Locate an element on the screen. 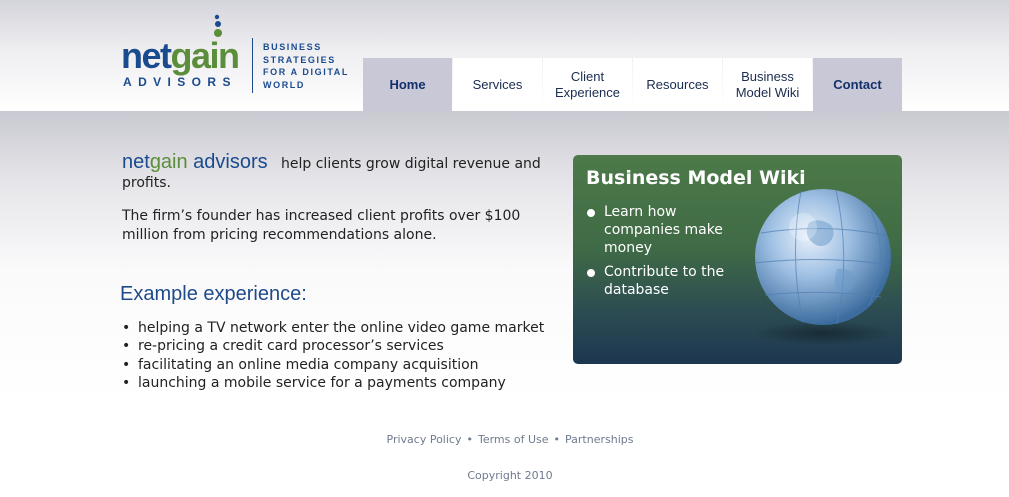  nav-contact: Contact is located at coordinates (857, 84).